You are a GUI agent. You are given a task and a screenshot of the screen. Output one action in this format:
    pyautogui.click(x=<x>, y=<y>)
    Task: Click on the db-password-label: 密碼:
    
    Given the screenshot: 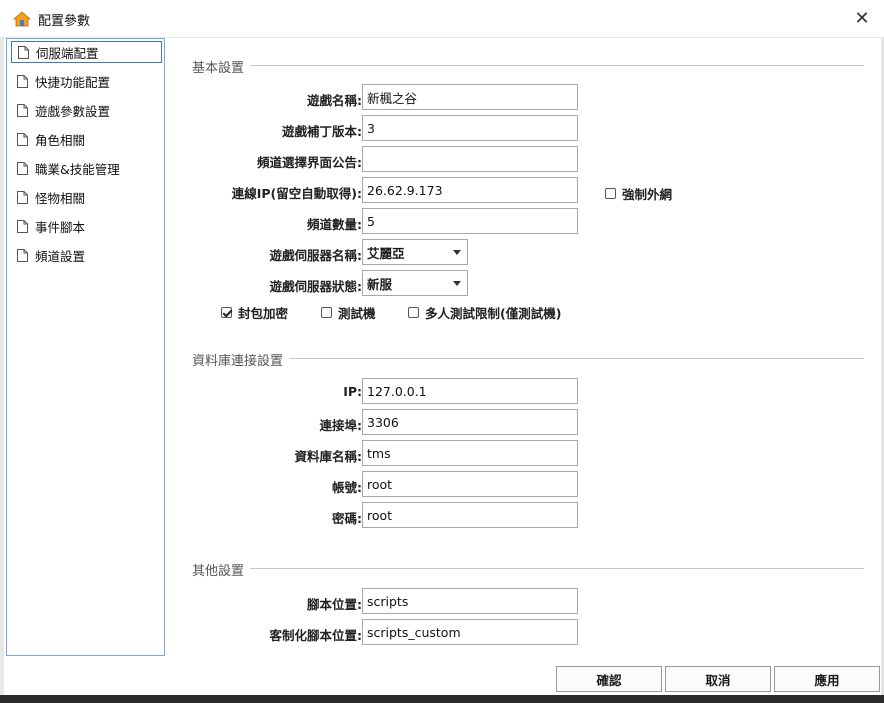 What is the action you would take?
    pyautogui.click(x=347, y=518)
    